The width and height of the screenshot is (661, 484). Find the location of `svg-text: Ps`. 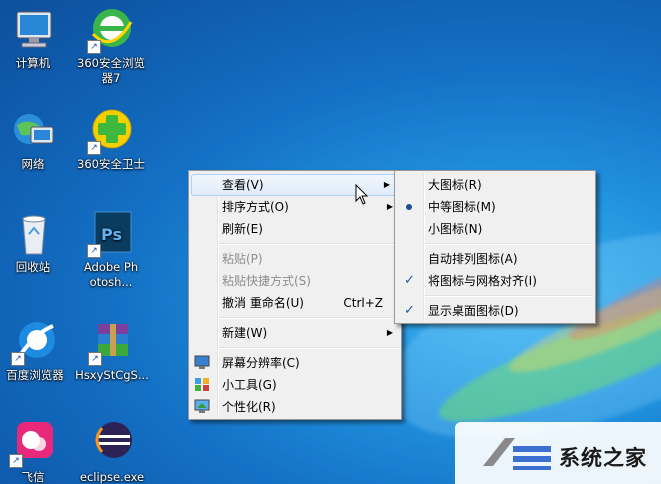

svg-text: Ps is located at coordinates (111, 234).